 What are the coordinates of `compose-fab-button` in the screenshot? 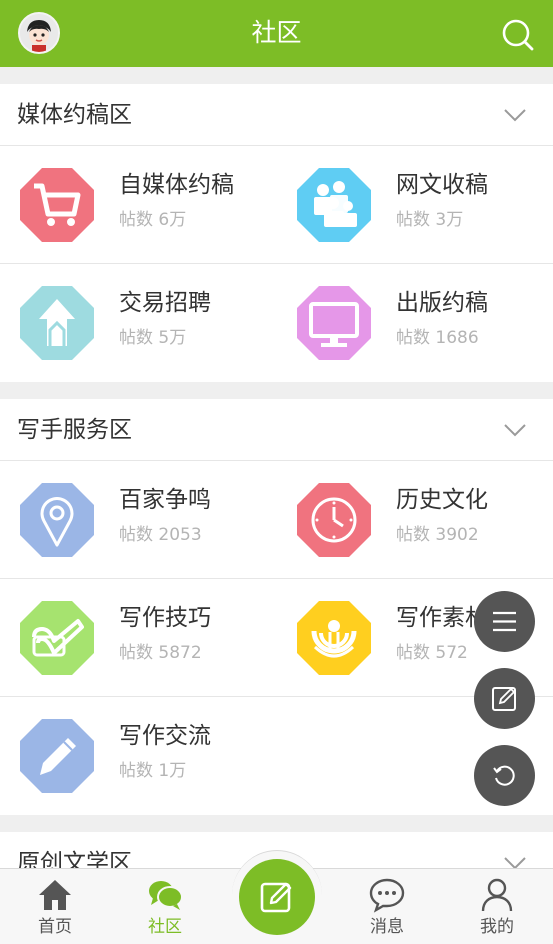 It's located at (504, 698).